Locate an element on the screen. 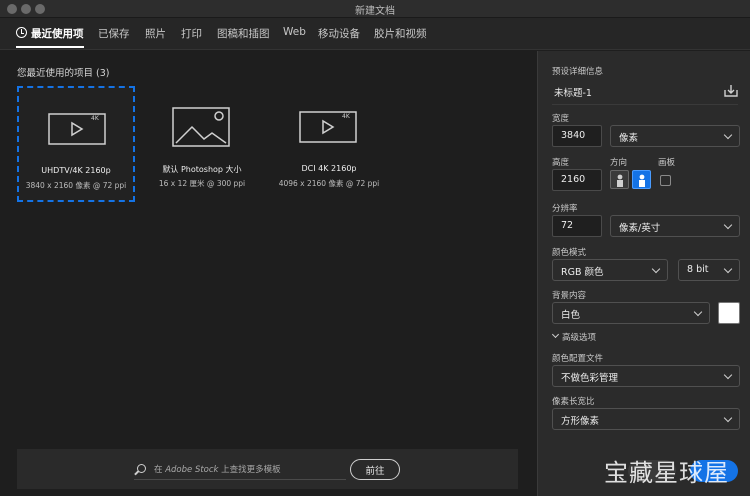 This screenshot has width=750, height=496. preset-details: 16 x 12 厘米 @ 300 ppi is located at coordinates (202, 183).